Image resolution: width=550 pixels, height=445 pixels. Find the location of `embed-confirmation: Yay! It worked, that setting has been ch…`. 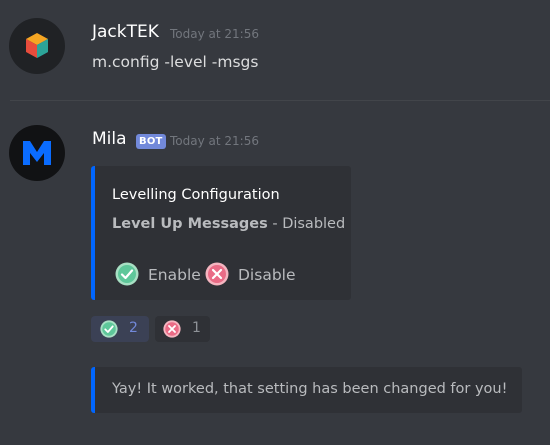

embed-confirmation: Yay! It worked, that setting has been ch… is located at coordinates (306, 390).